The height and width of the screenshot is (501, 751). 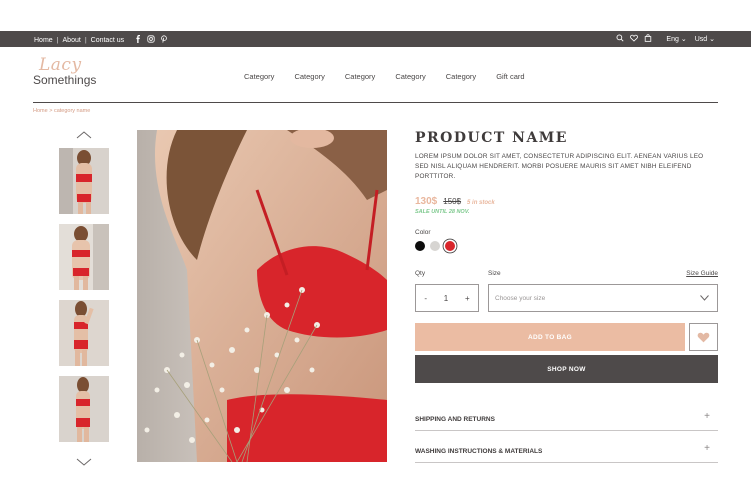 What do you see at coordinates (107, 40) in the screenshot?
I see `contact-link: Contact us` at bounding box center [107, 40].